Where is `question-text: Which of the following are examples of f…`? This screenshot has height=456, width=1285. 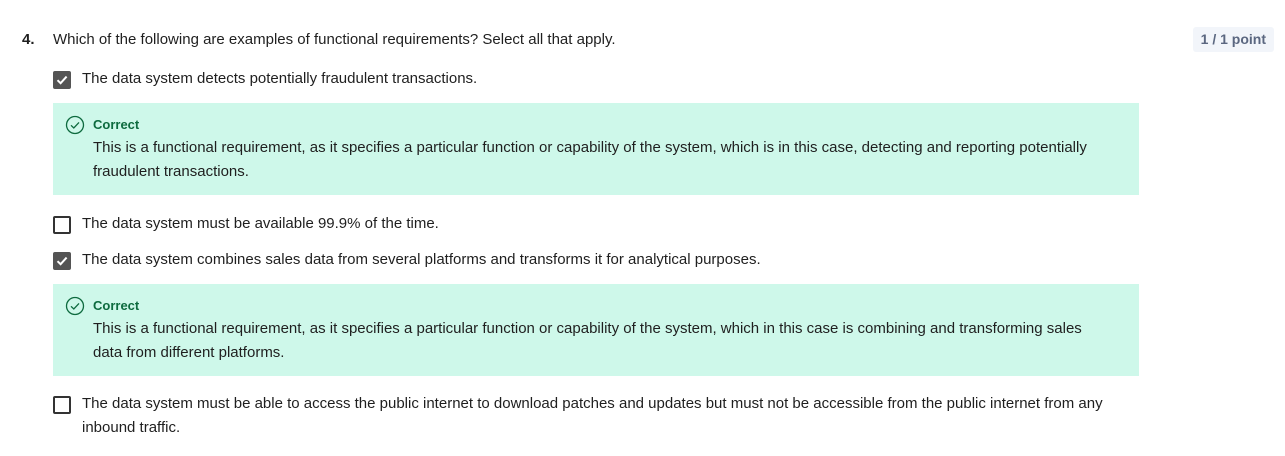
question-text: Which of the following are examples of f… is located at coordinates (334, 39).